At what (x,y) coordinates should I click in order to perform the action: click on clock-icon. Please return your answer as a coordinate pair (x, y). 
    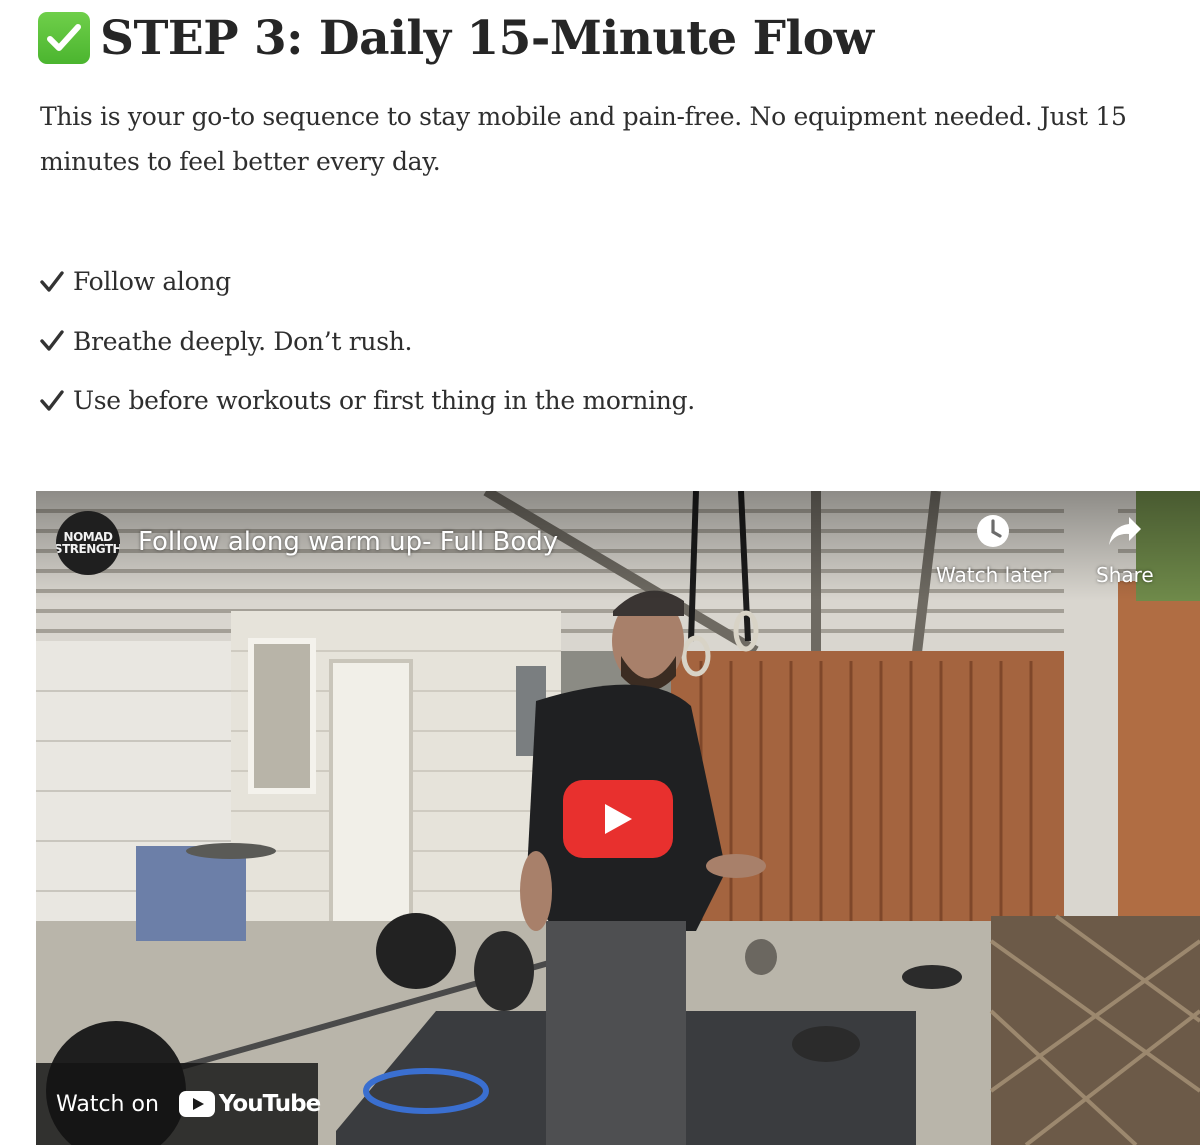
    Looking at the image, I should click on (993, 531).